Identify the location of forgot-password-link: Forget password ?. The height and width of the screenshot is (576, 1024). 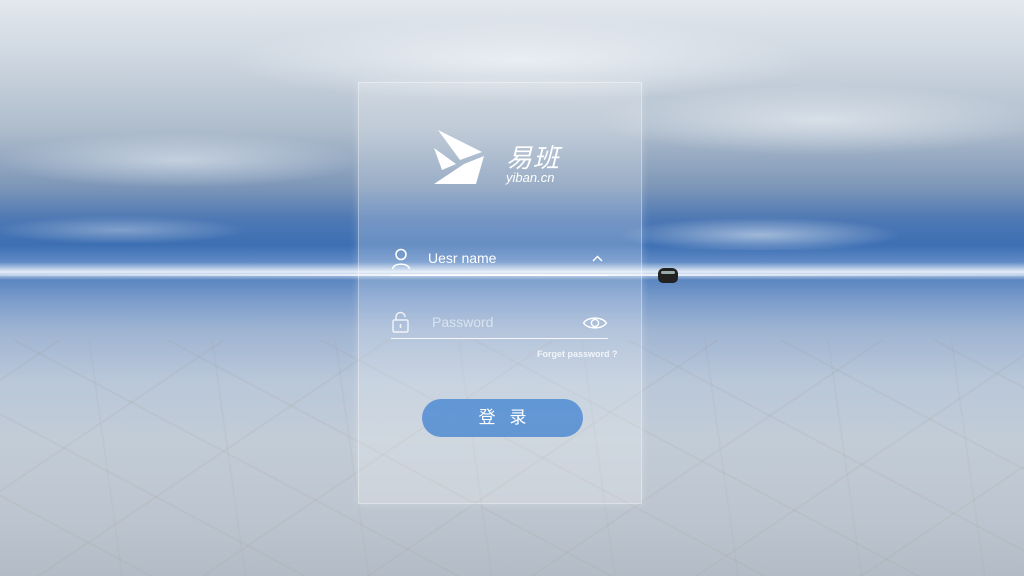
(577, 354).